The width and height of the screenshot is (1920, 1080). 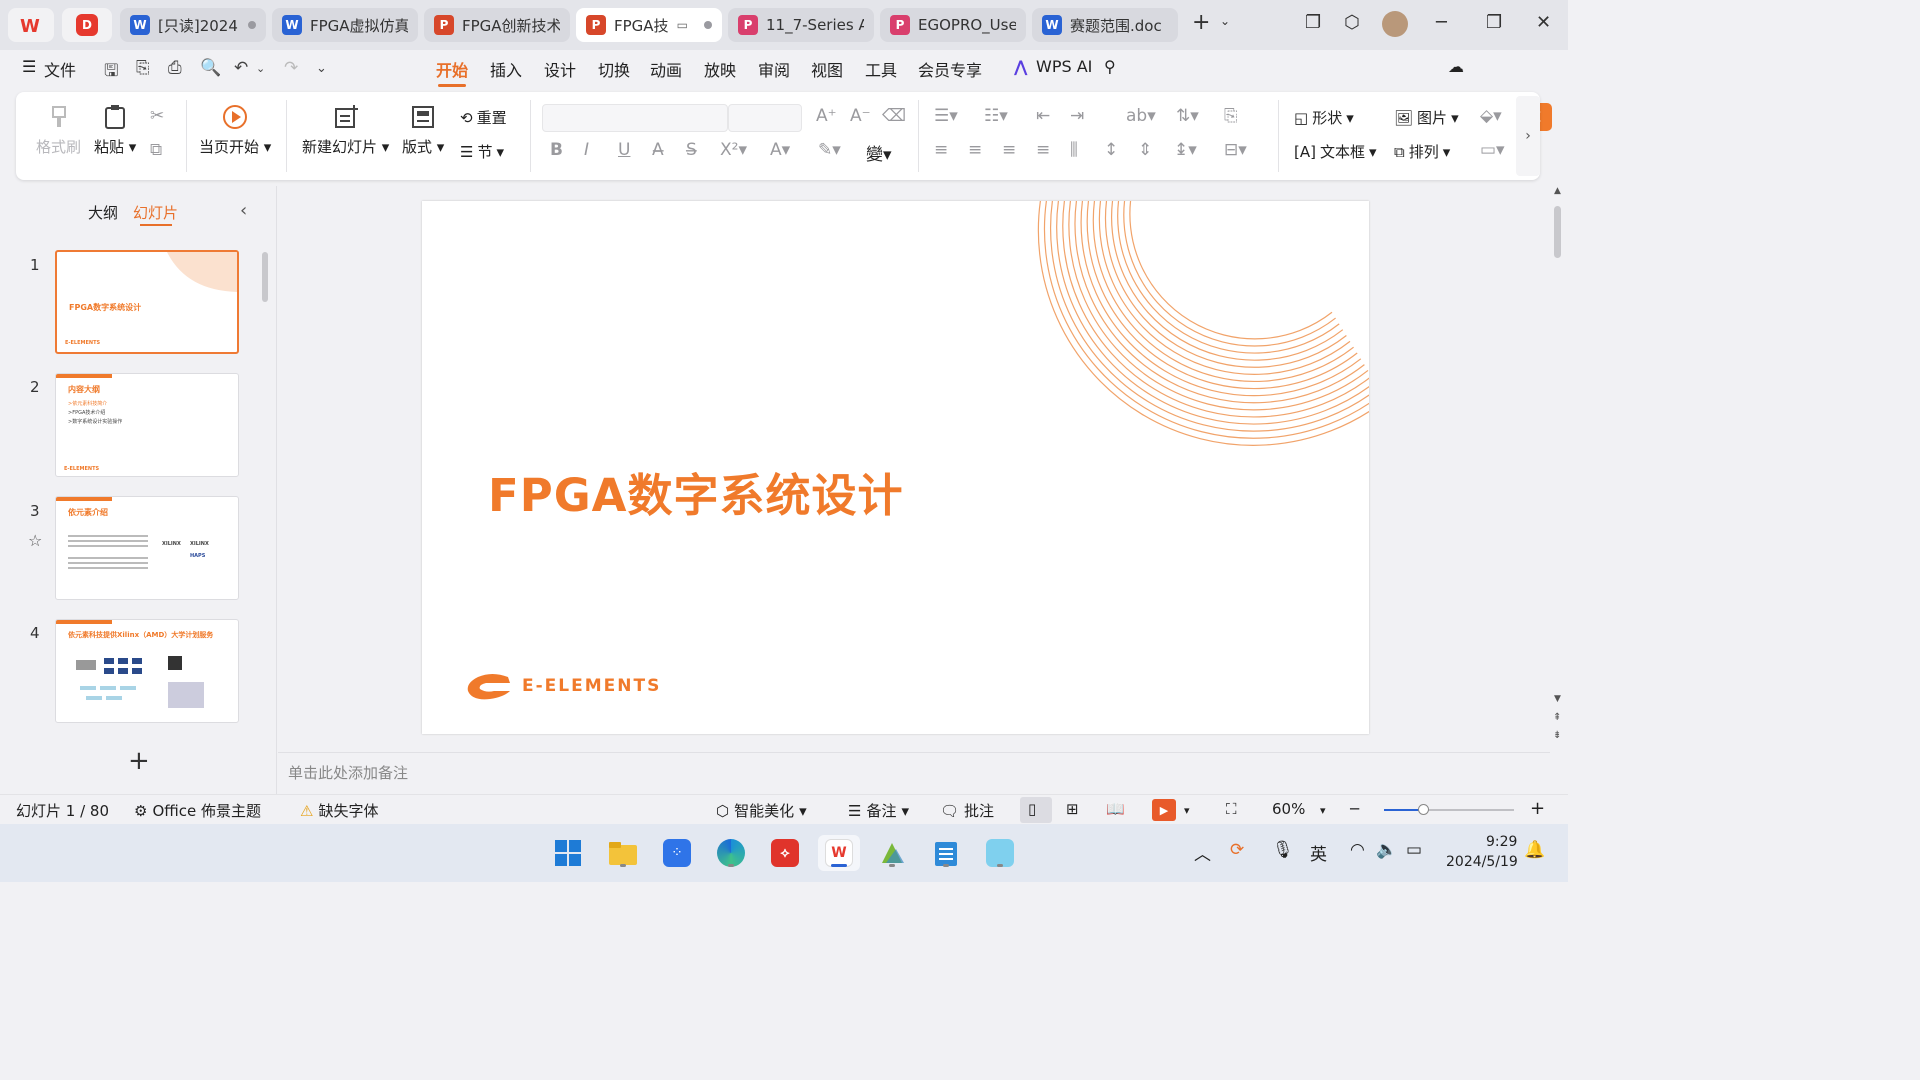 What do you see at coordinates (1288, 809) in the screenshot?
I see `zoom-level: 60%` at bounding box center [1288, 809].